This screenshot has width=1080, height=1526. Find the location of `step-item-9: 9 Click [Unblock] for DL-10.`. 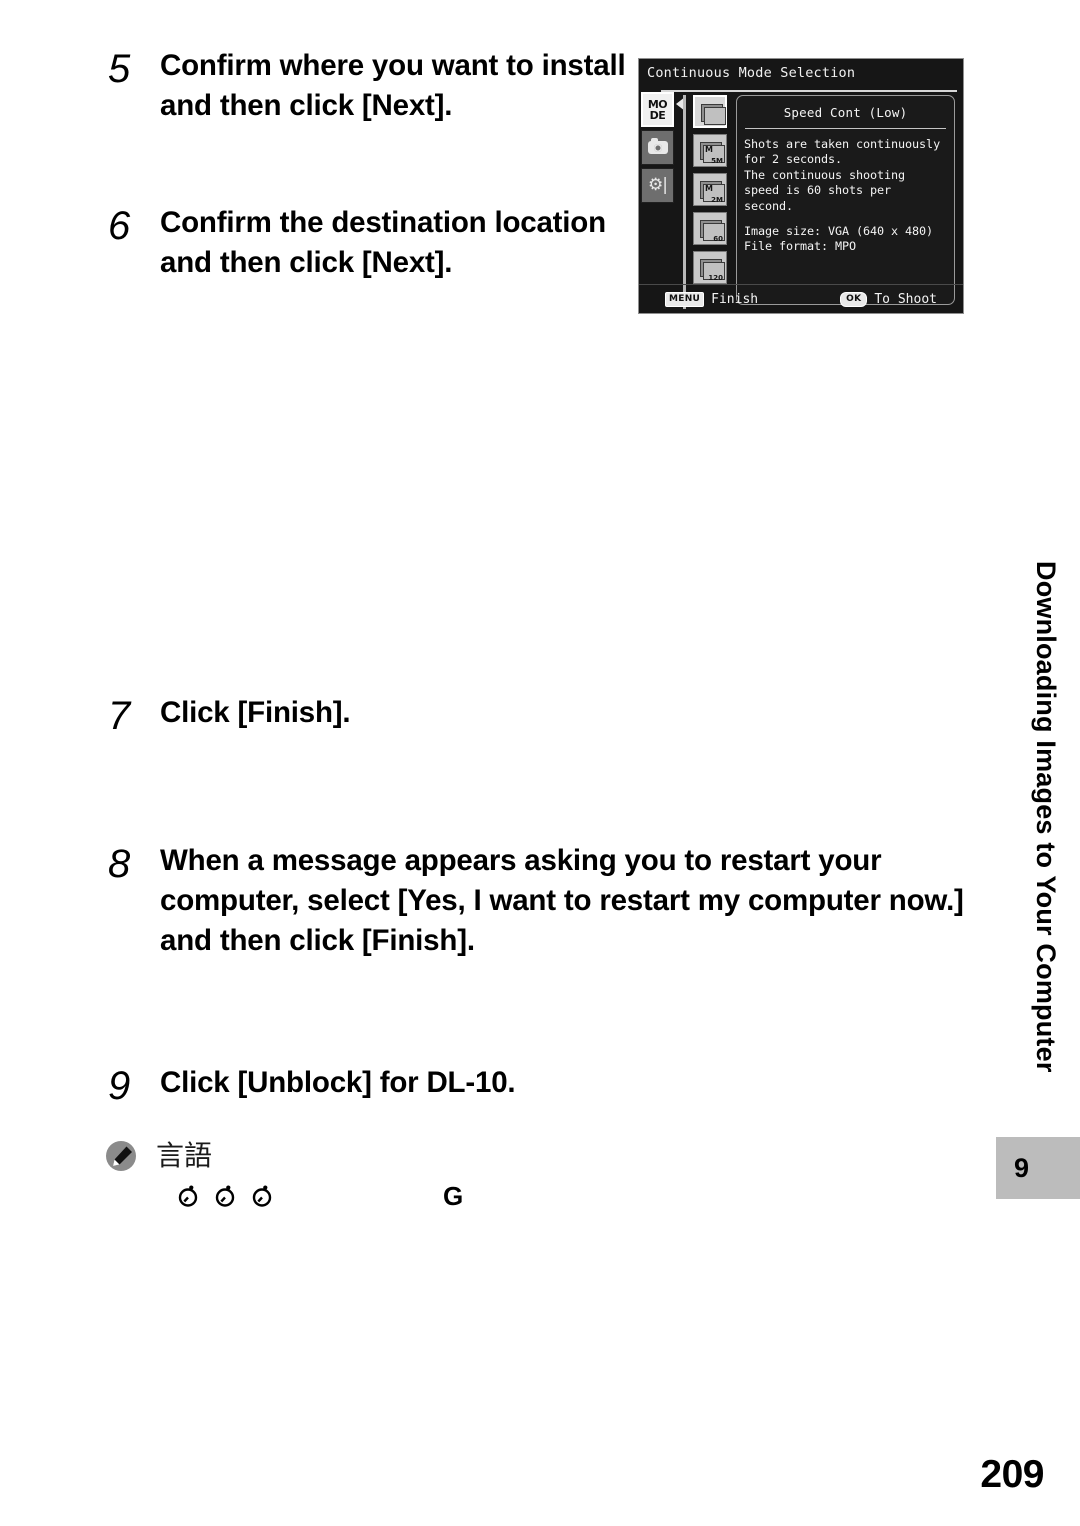

step-item-9: 9 Click [Unblock] for DL-10. is located at coordinates (404, 1086).